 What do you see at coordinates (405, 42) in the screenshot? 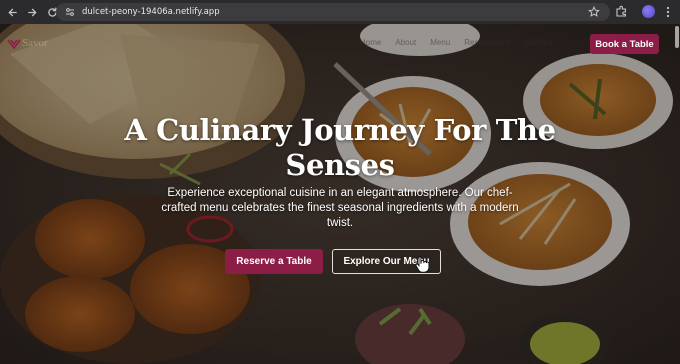
I see `nav-link-about: About` at bounding box center [405, 42].